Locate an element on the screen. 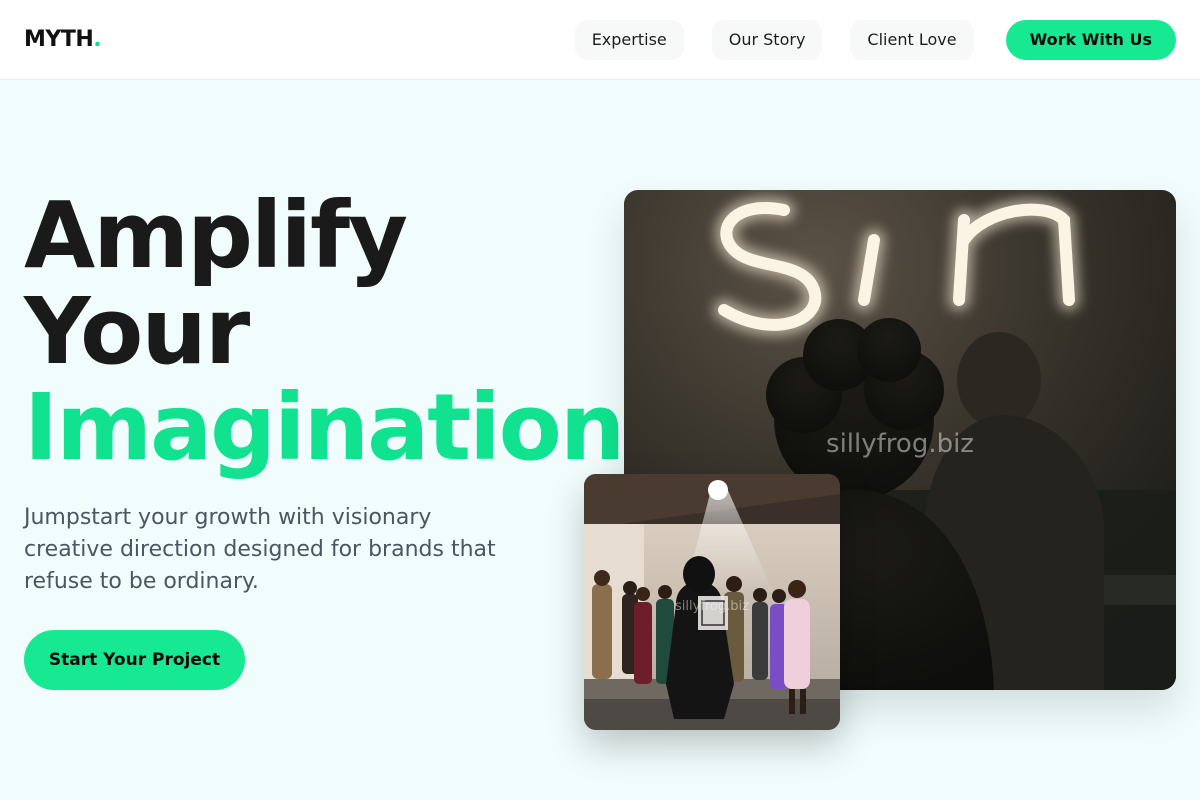 This screenshot has height=800, width=1200. work-with-us-button: Work With Us is located at coordinates (1090, 39).